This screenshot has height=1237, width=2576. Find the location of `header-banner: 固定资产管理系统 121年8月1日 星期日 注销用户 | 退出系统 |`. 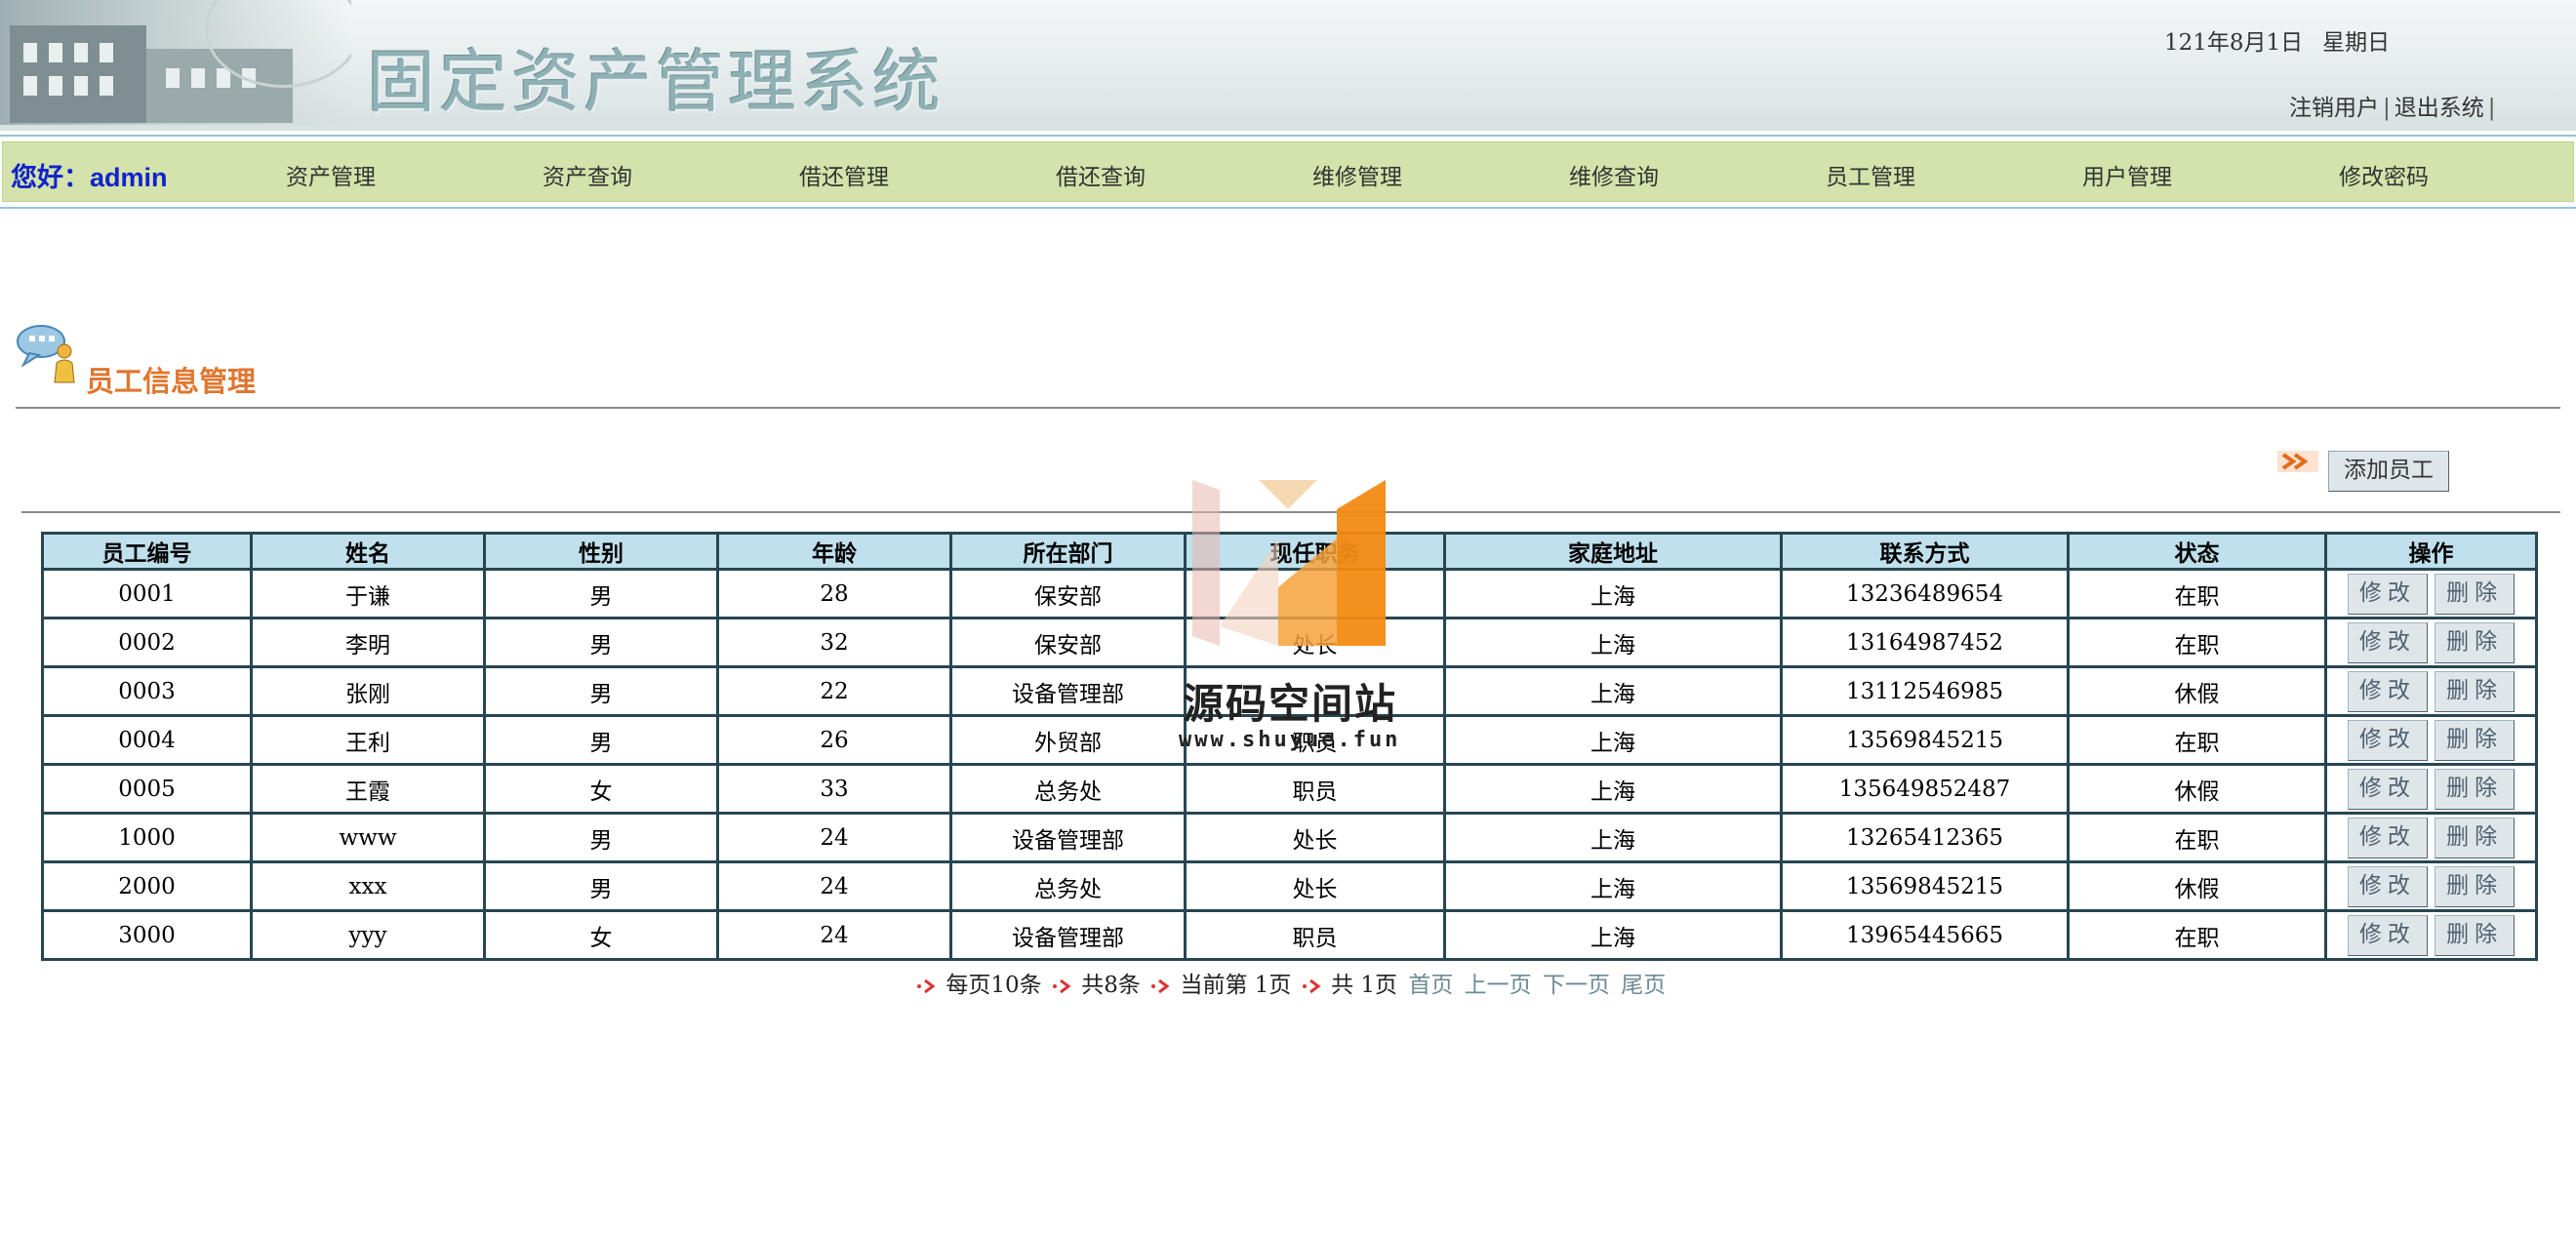

header-banner: 固定资产管理系统 121年8月1日 星期日 注销用户 | 退出系统 | is located at coordinates (1288, 65).